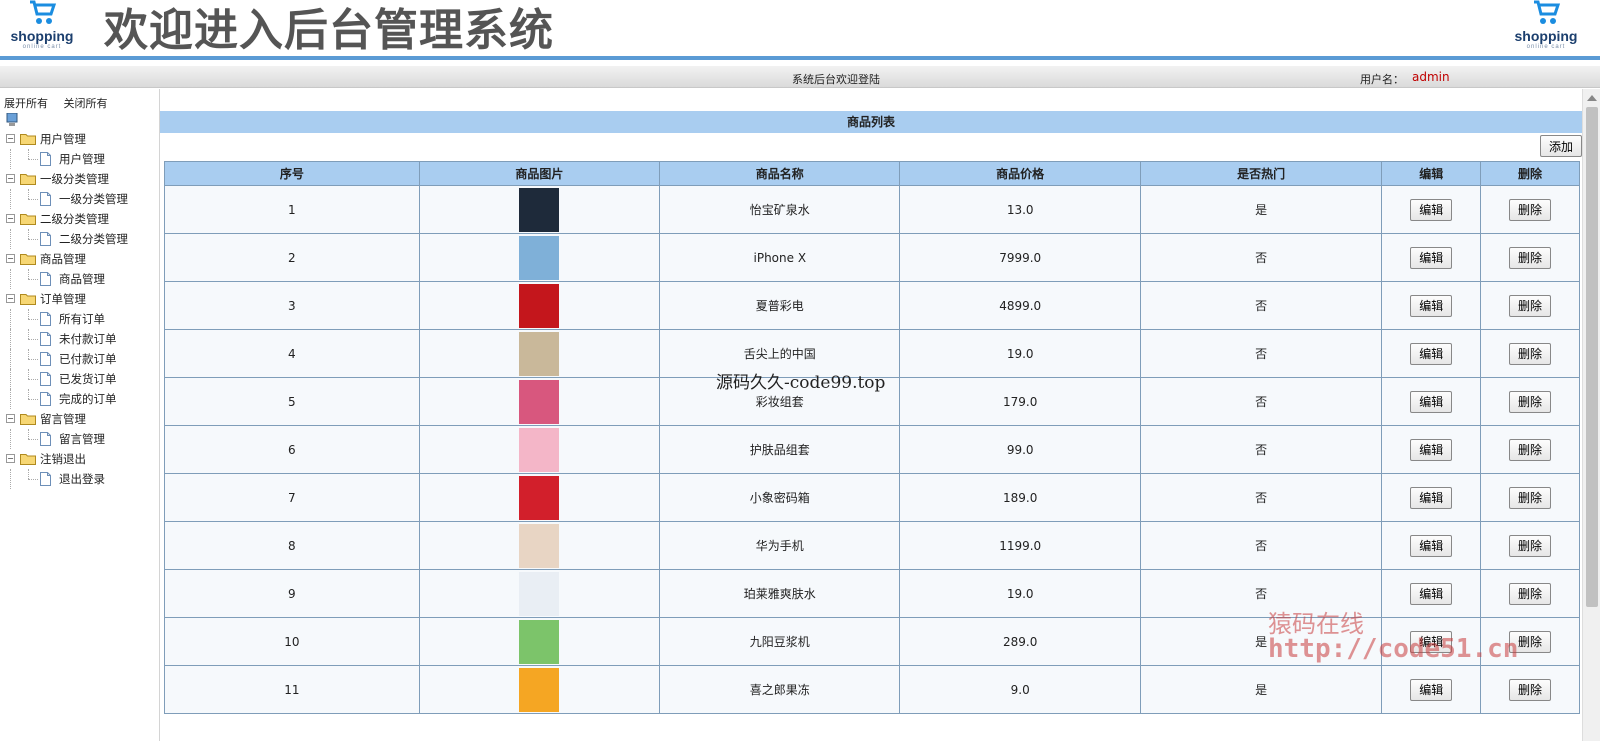  I want to click on tree-leaf: 未付款订单, so click(80, 339).